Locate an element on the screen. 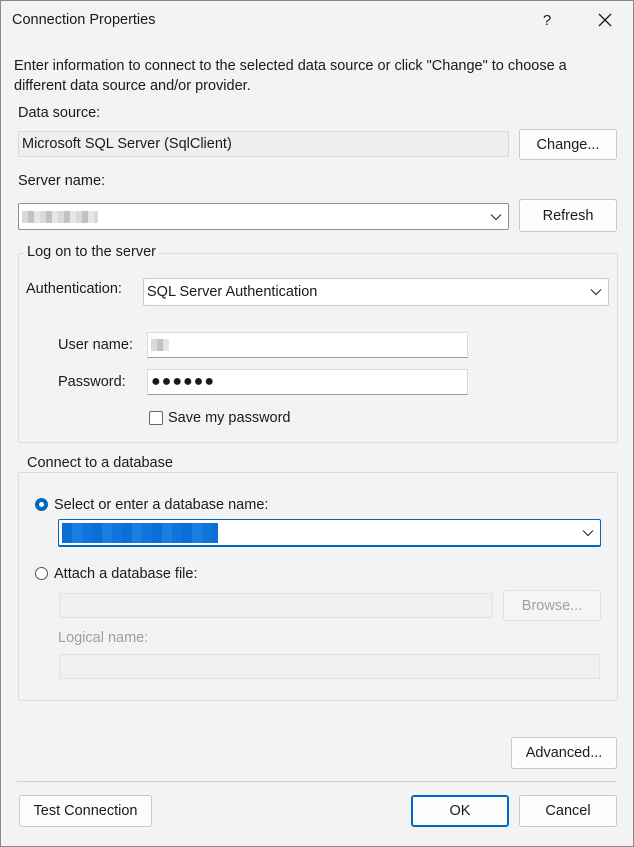 The width and height of the screenshot is (634, 847). help-icon: ? is located at coordinates (547, 20).